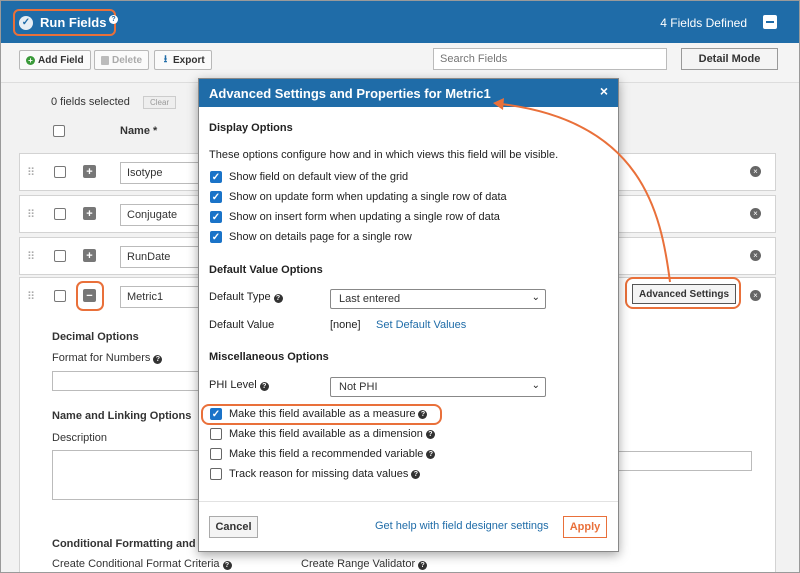 Image resolution: width=800 pixels, height=573 pixels. I want to click on fields-count: 4 Fields Defined, so click(703, 23).